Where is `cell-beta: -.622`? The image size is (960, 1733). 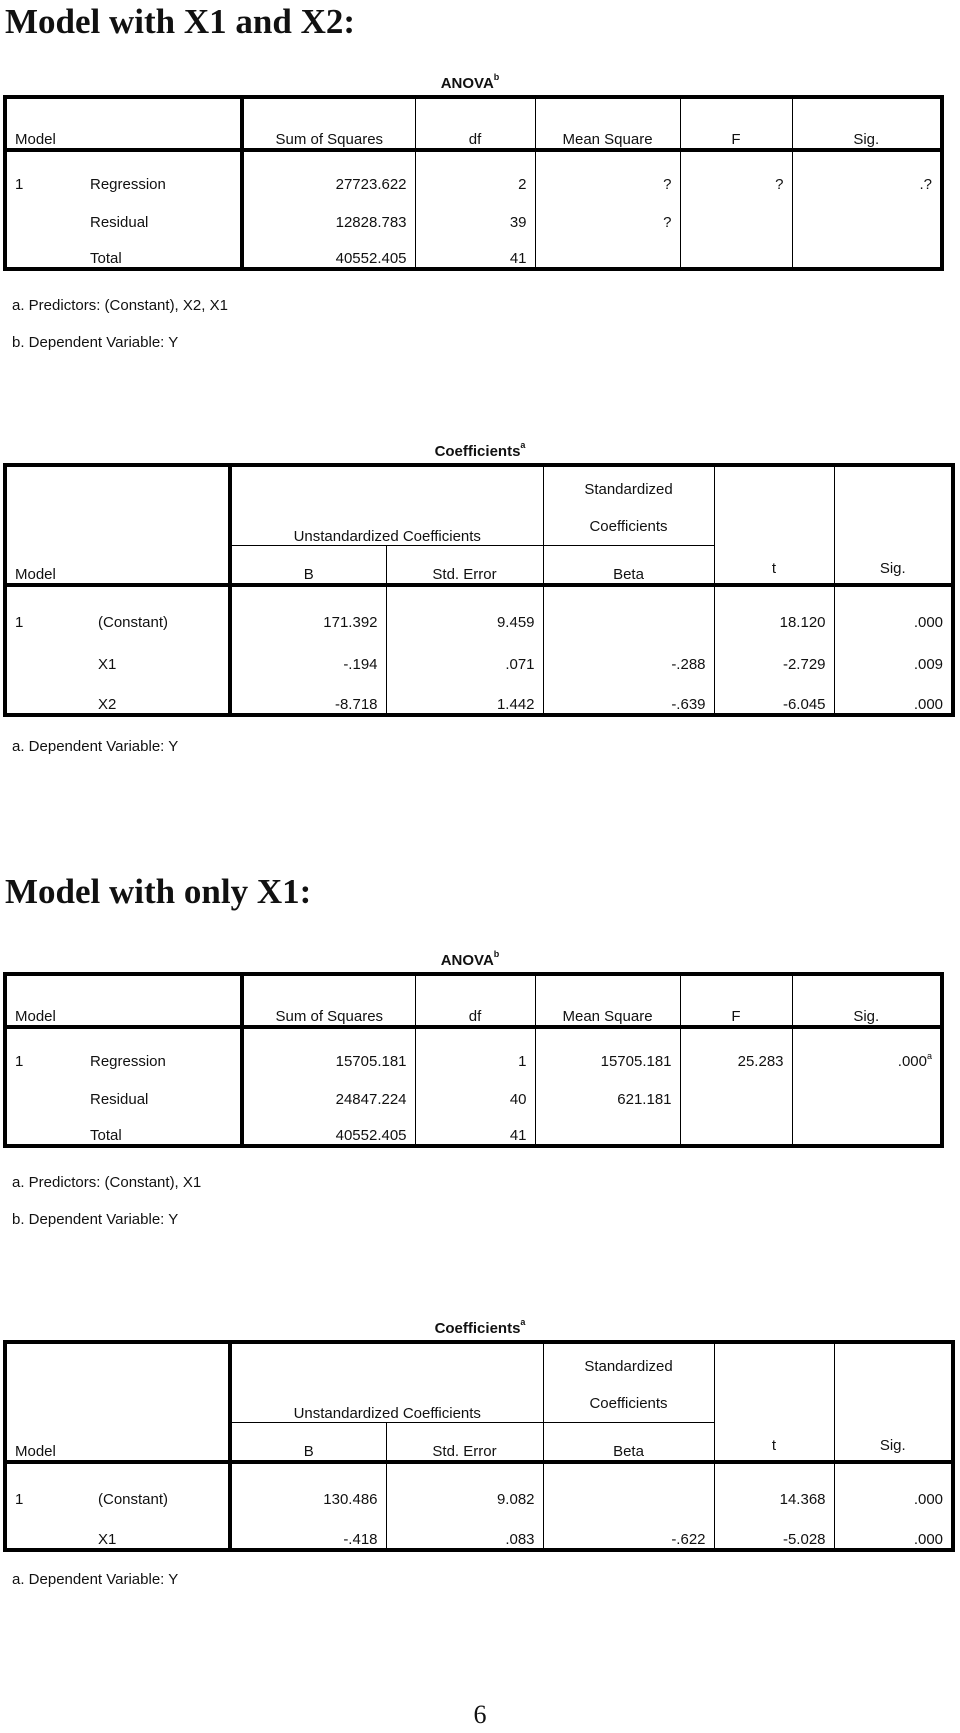
cell-beta: -.622 is located at coordinates (628, 1529).